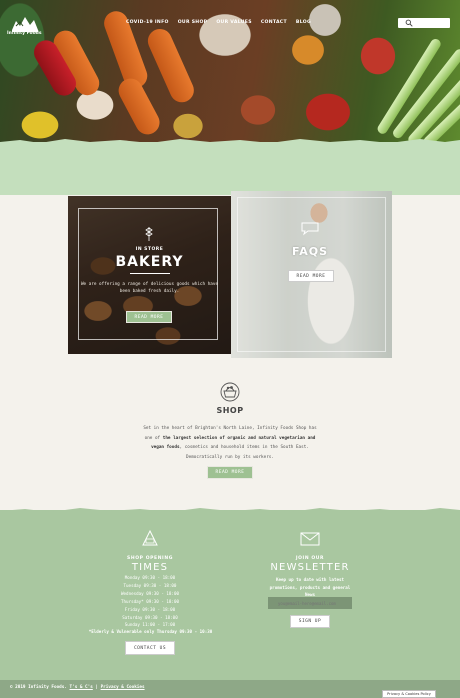 The height and width of the screenshot is (698, 460). What do you see at coordinates (310, 621) in the screenshot?
I see `sign-up-button: SIGN UP` at bounding box center [310, 621].